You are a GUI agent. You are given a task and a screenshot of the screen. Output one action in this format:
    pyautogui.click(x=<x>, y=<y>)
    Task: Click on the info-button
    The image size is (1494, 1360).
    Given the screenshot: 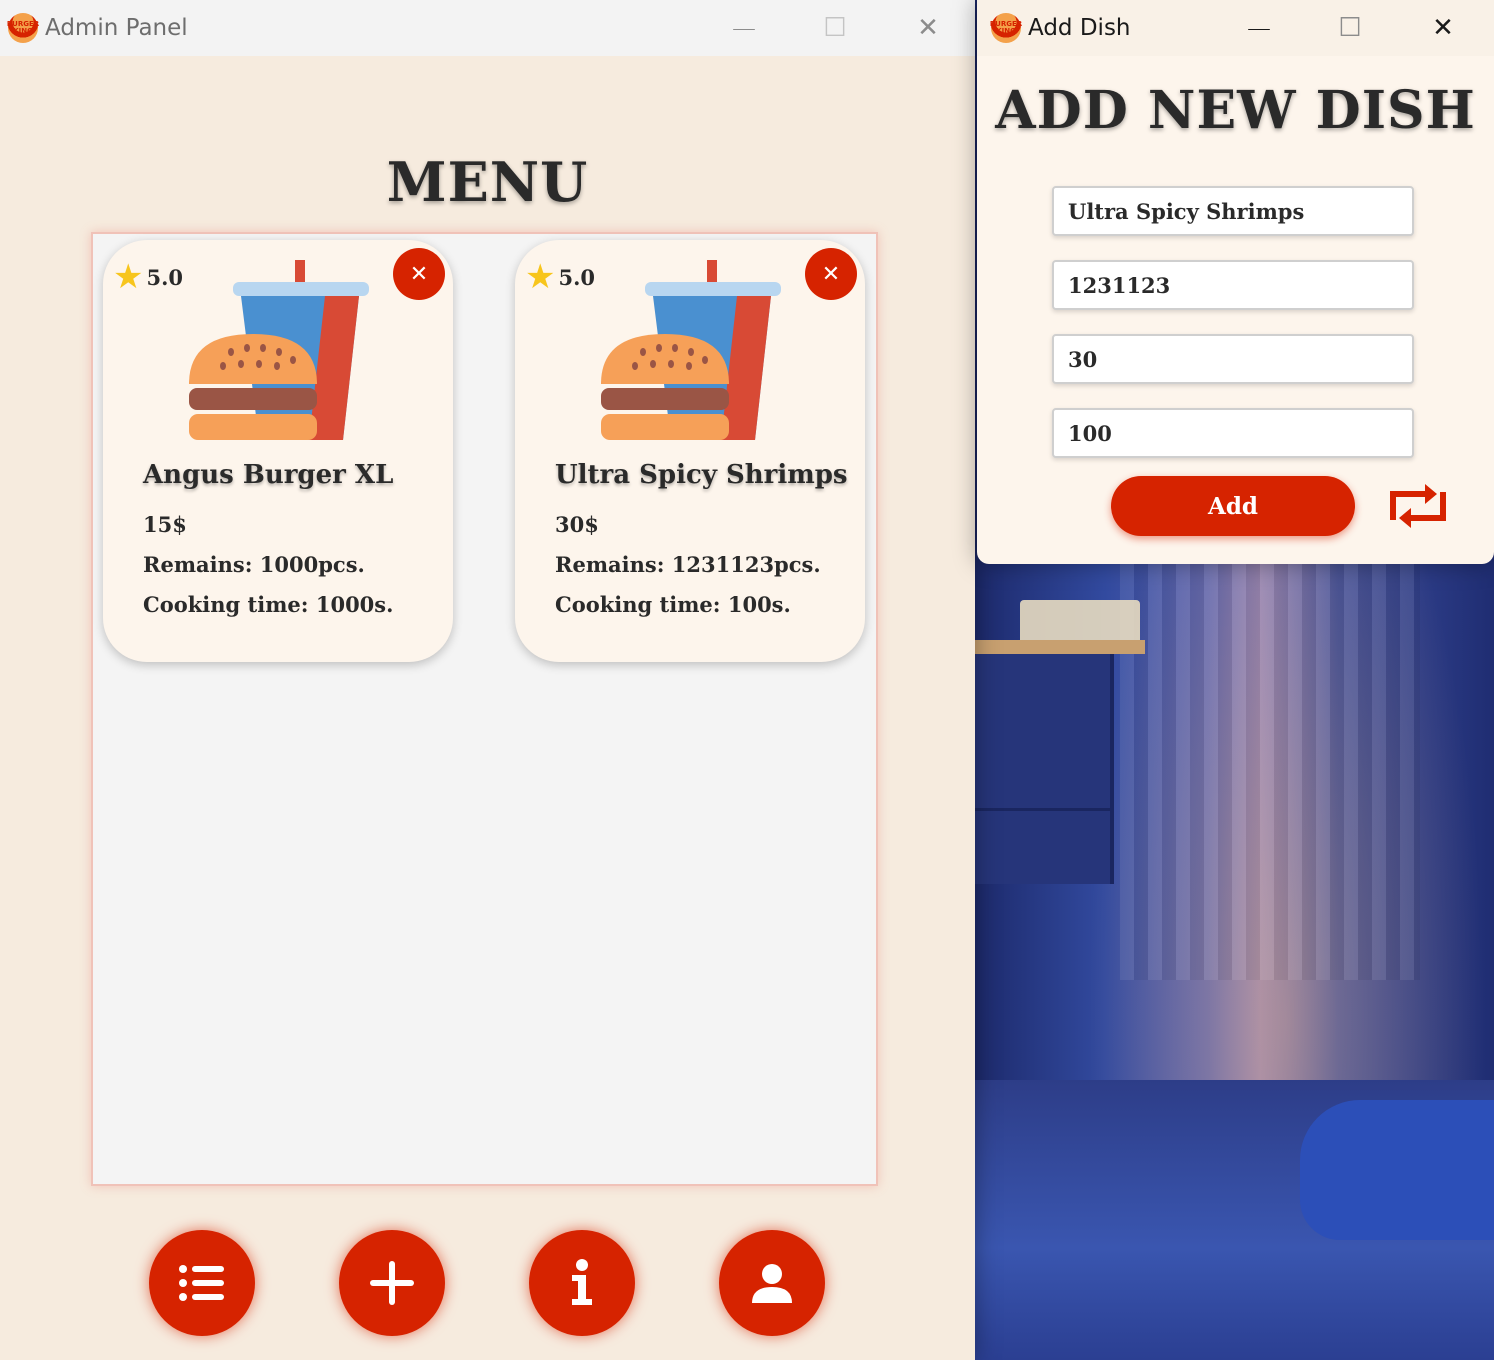 What is the action you would take?
    pyautogui.click(x=582, y=1283)
    